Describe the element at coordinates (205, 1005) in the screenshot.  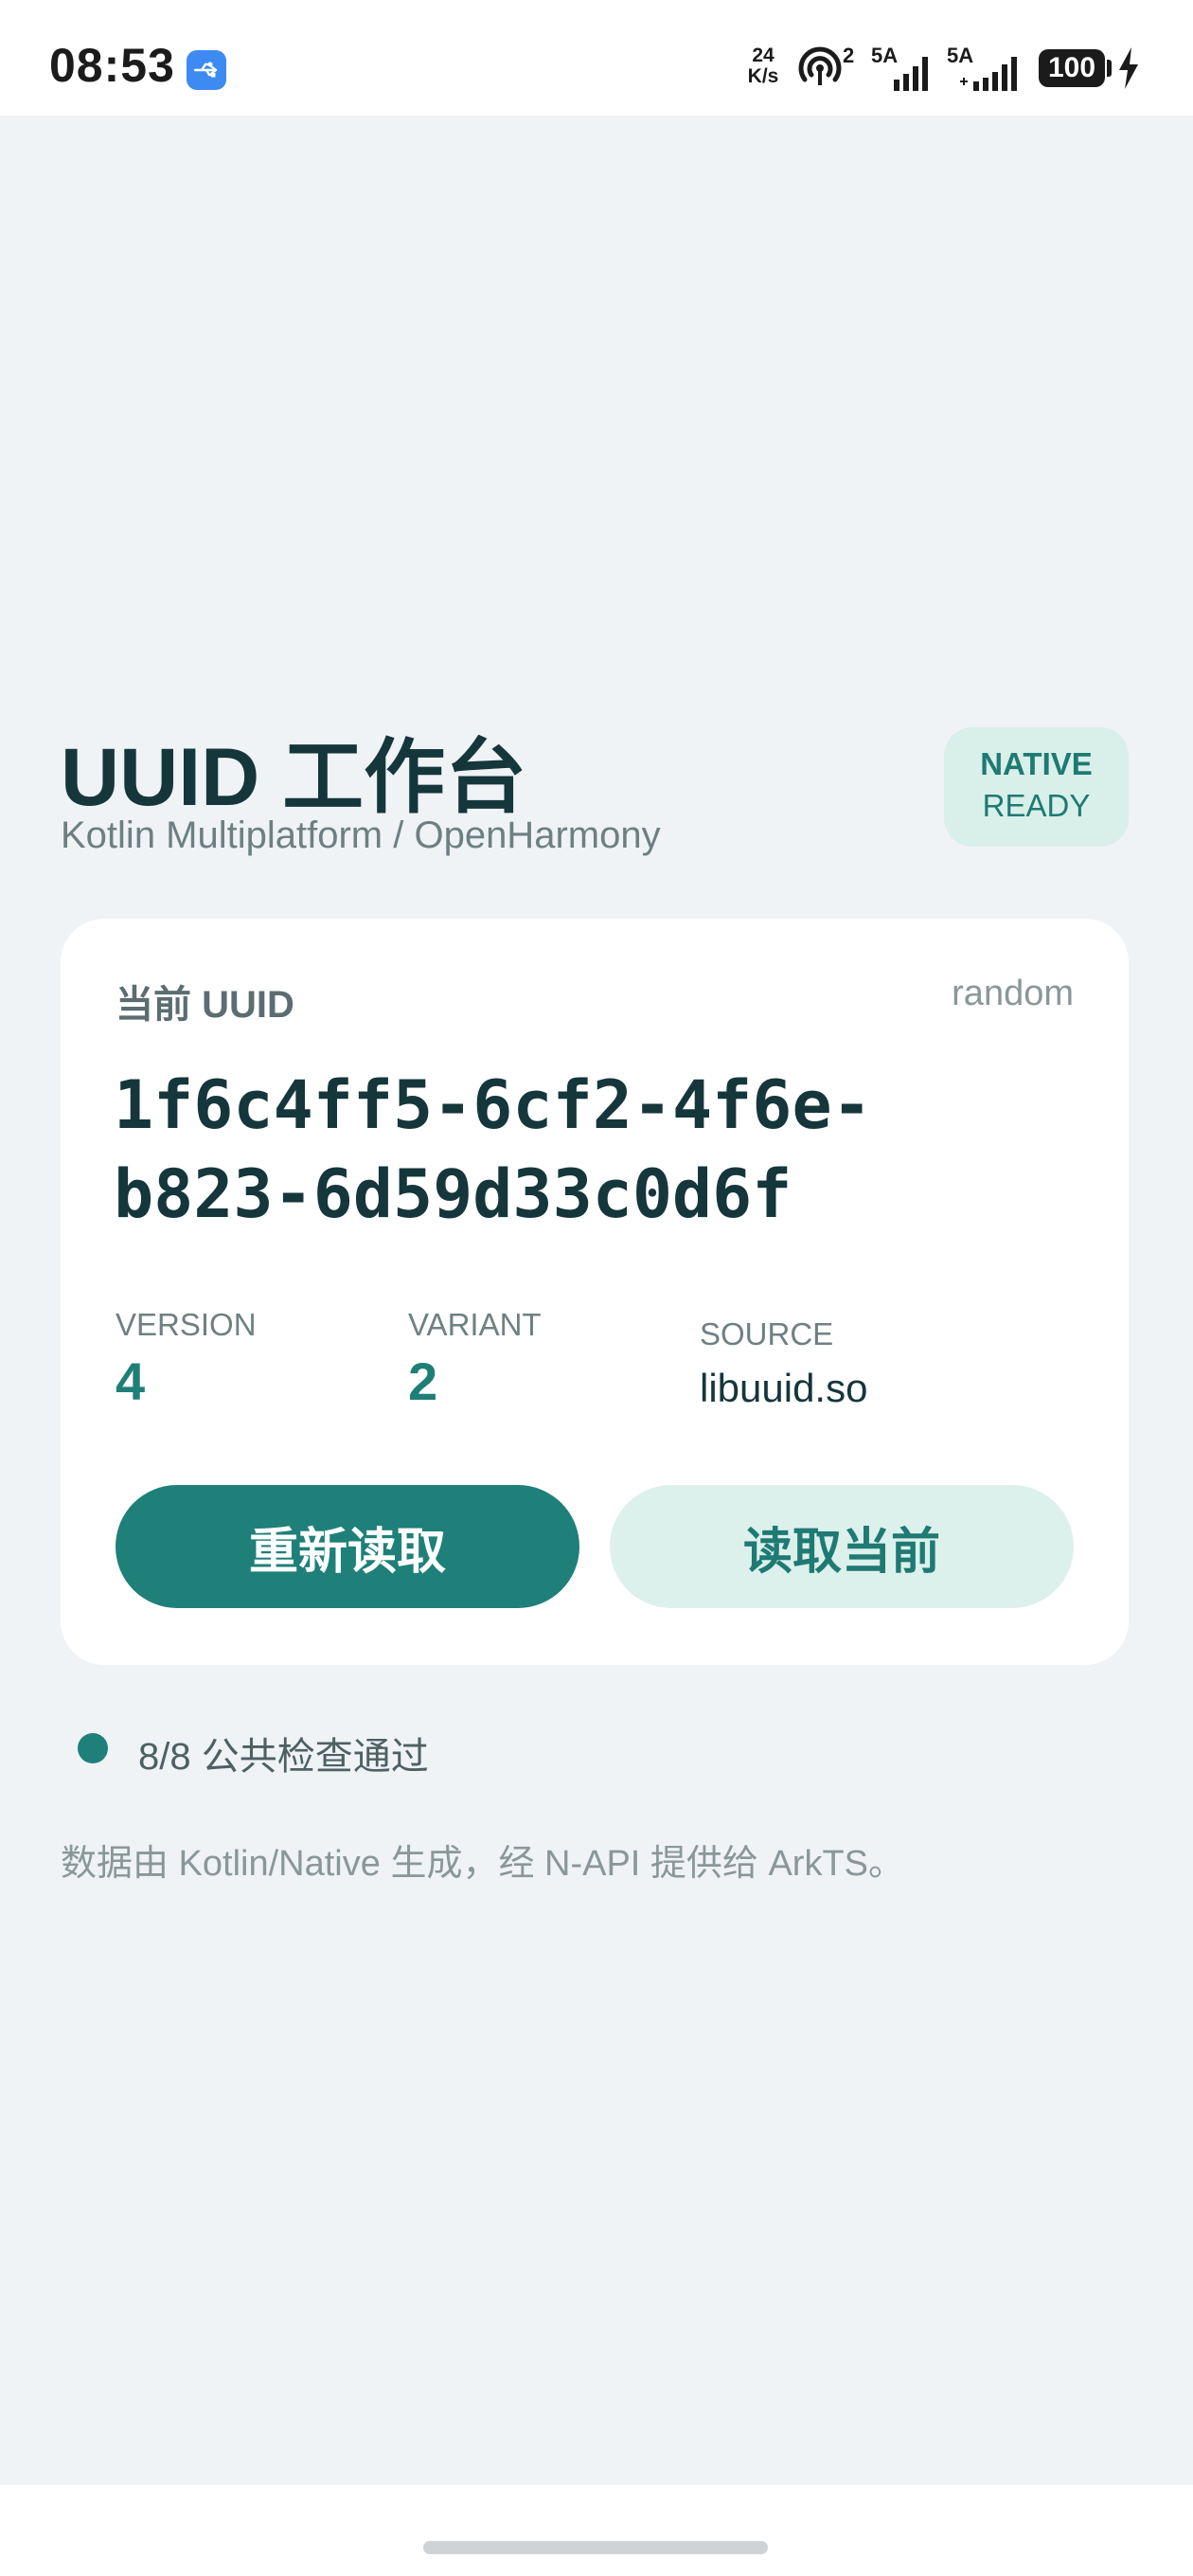
I see `current-uuid-label: 当前 UUID` at that location.